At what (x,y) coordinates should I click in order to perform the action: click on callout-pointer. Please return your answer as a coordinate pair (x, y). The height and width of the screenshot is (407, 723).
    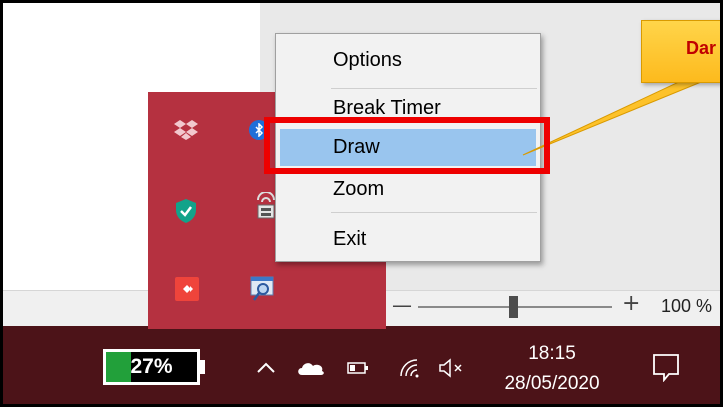
    Looking at the image, I should click on (614, 117).